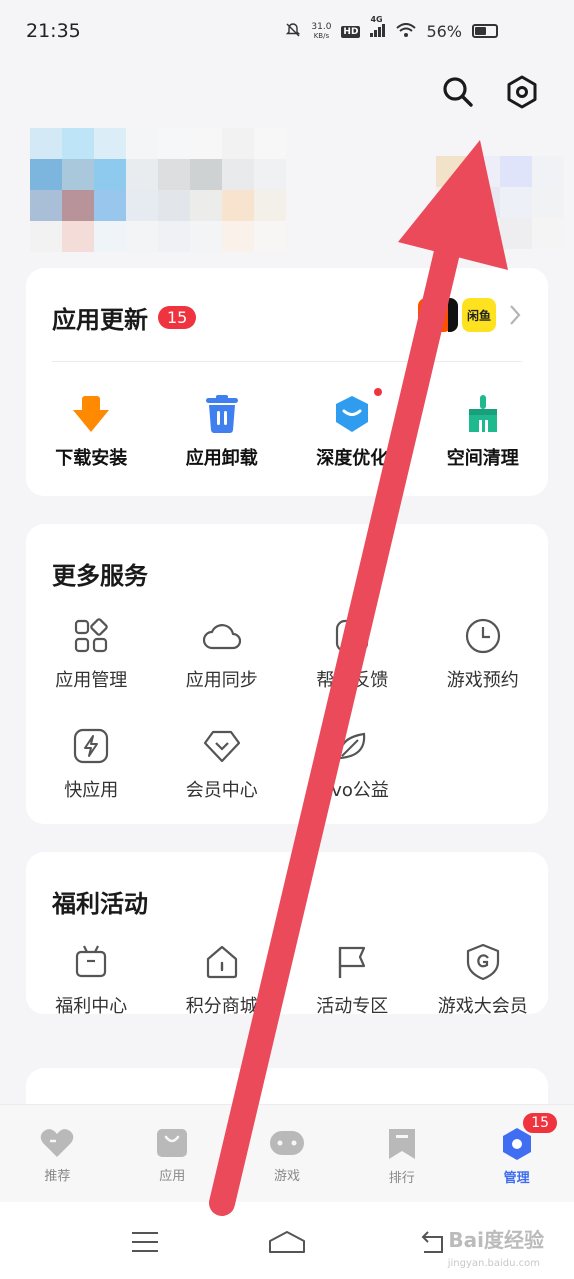  I want to click on status-icons: 31.0 KB/s HD 4G 56%, so click(373, 28).